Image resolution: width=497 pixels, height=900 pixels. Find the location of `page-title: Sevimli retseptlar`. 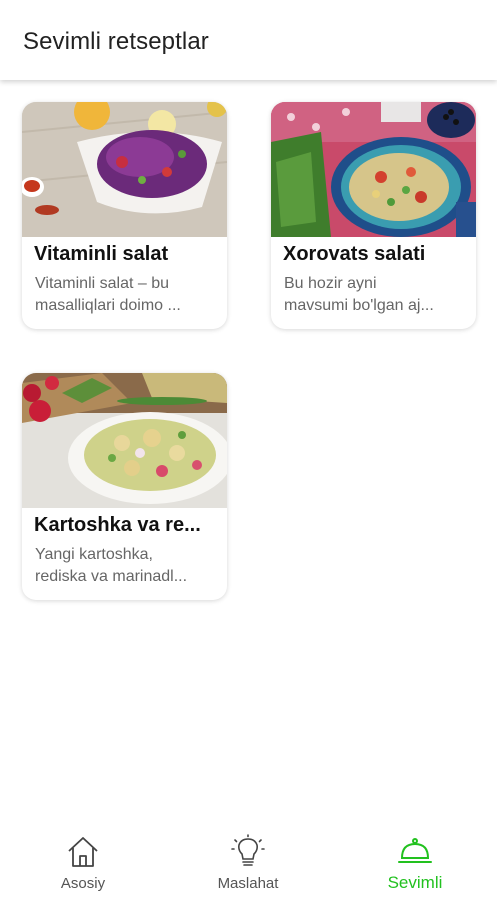

page-title: Sevimli retseptlar is located at coordinates (116, 41).